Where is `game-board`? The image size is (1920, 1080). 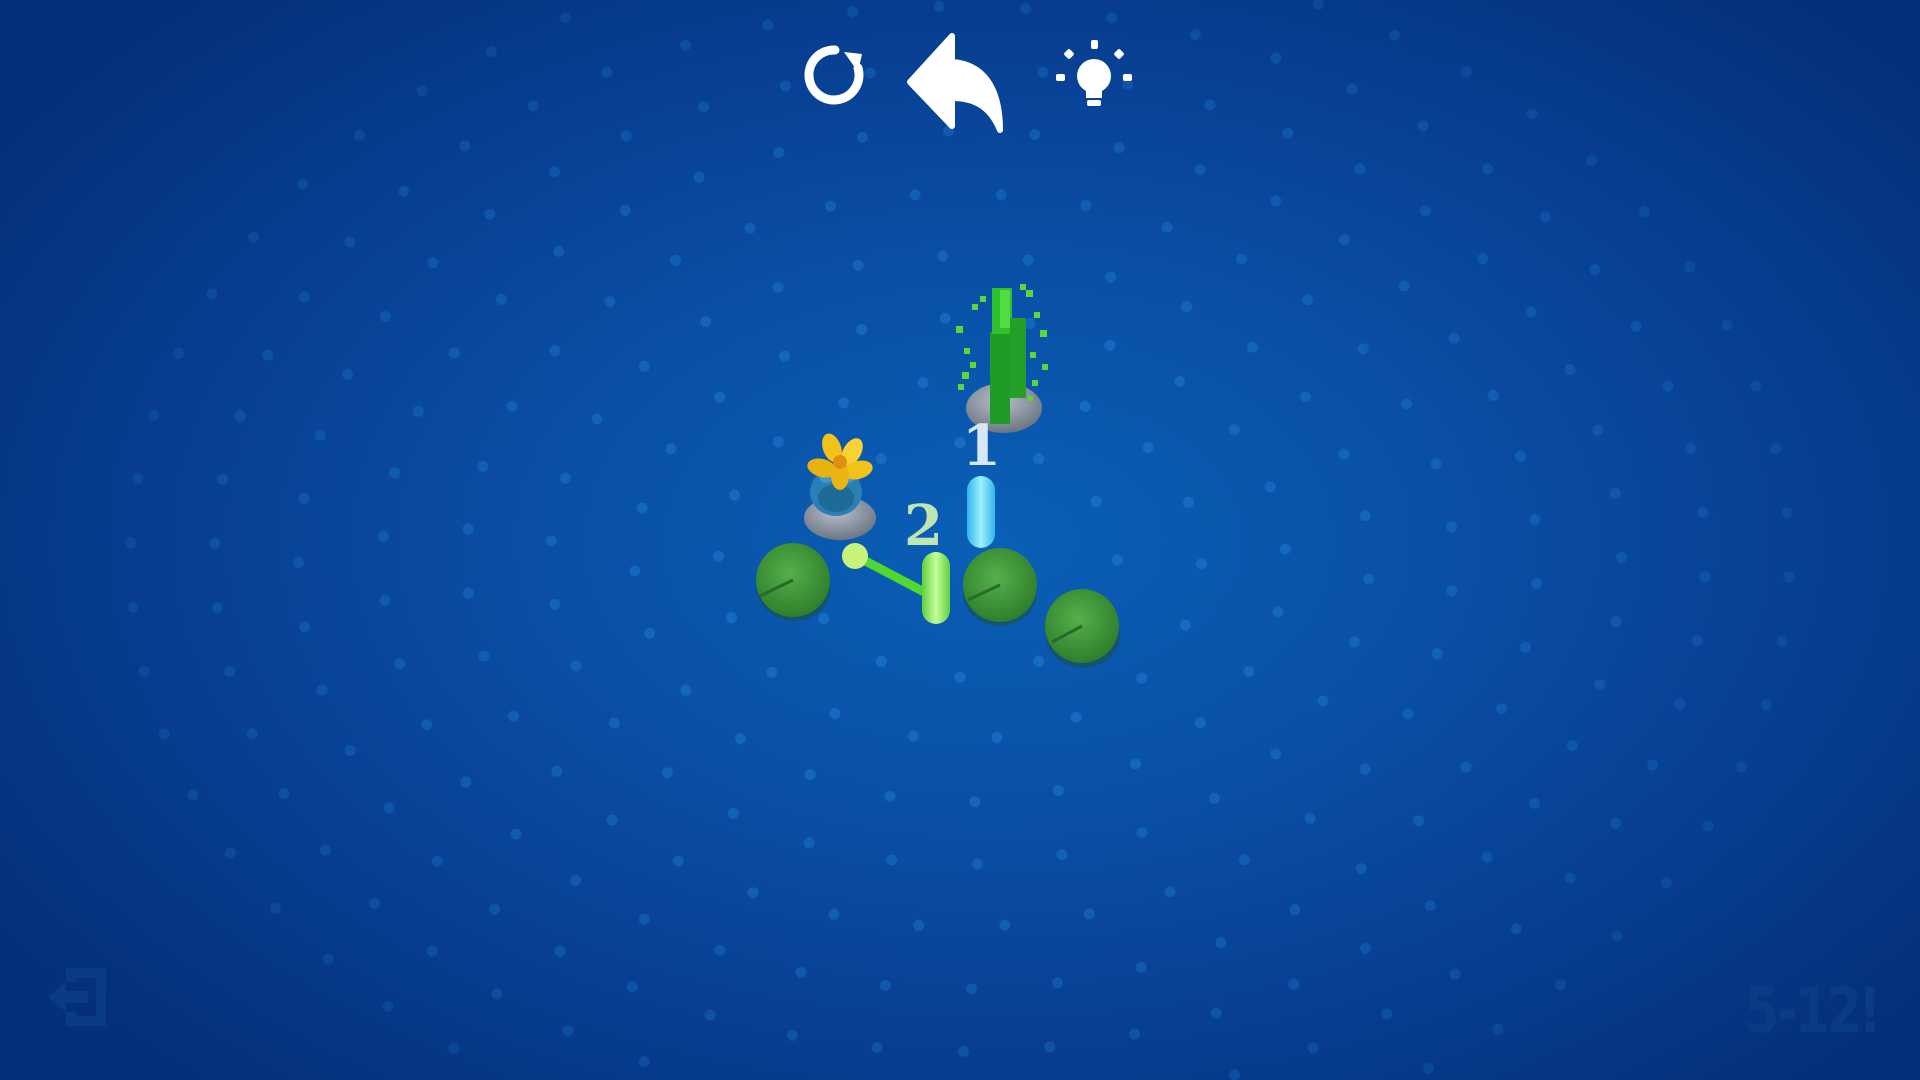
game-board is located at coordinates (938, 476).